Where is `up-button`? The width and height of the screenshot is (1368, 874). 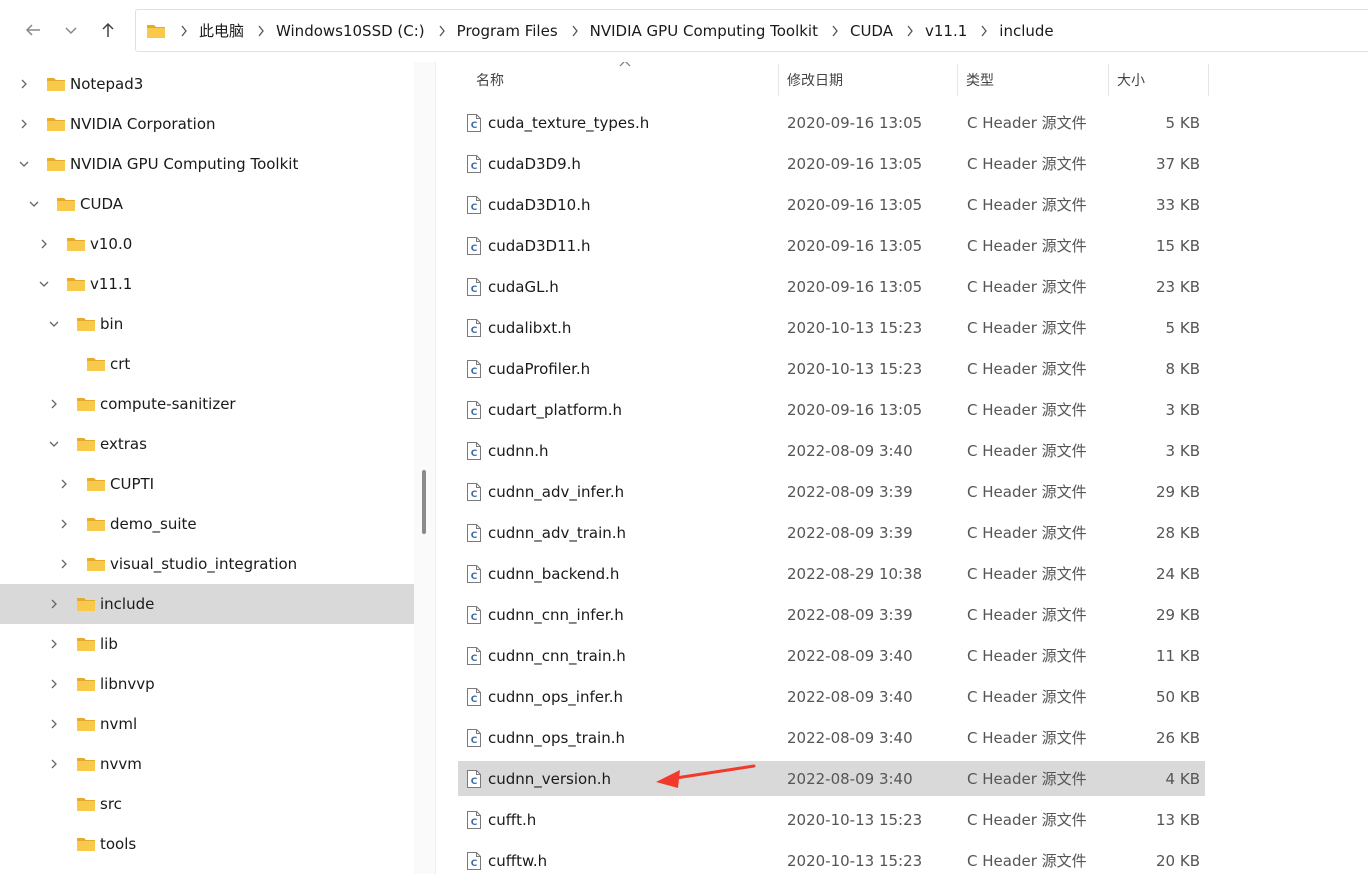
up-button is located at coordinates (108, 30).